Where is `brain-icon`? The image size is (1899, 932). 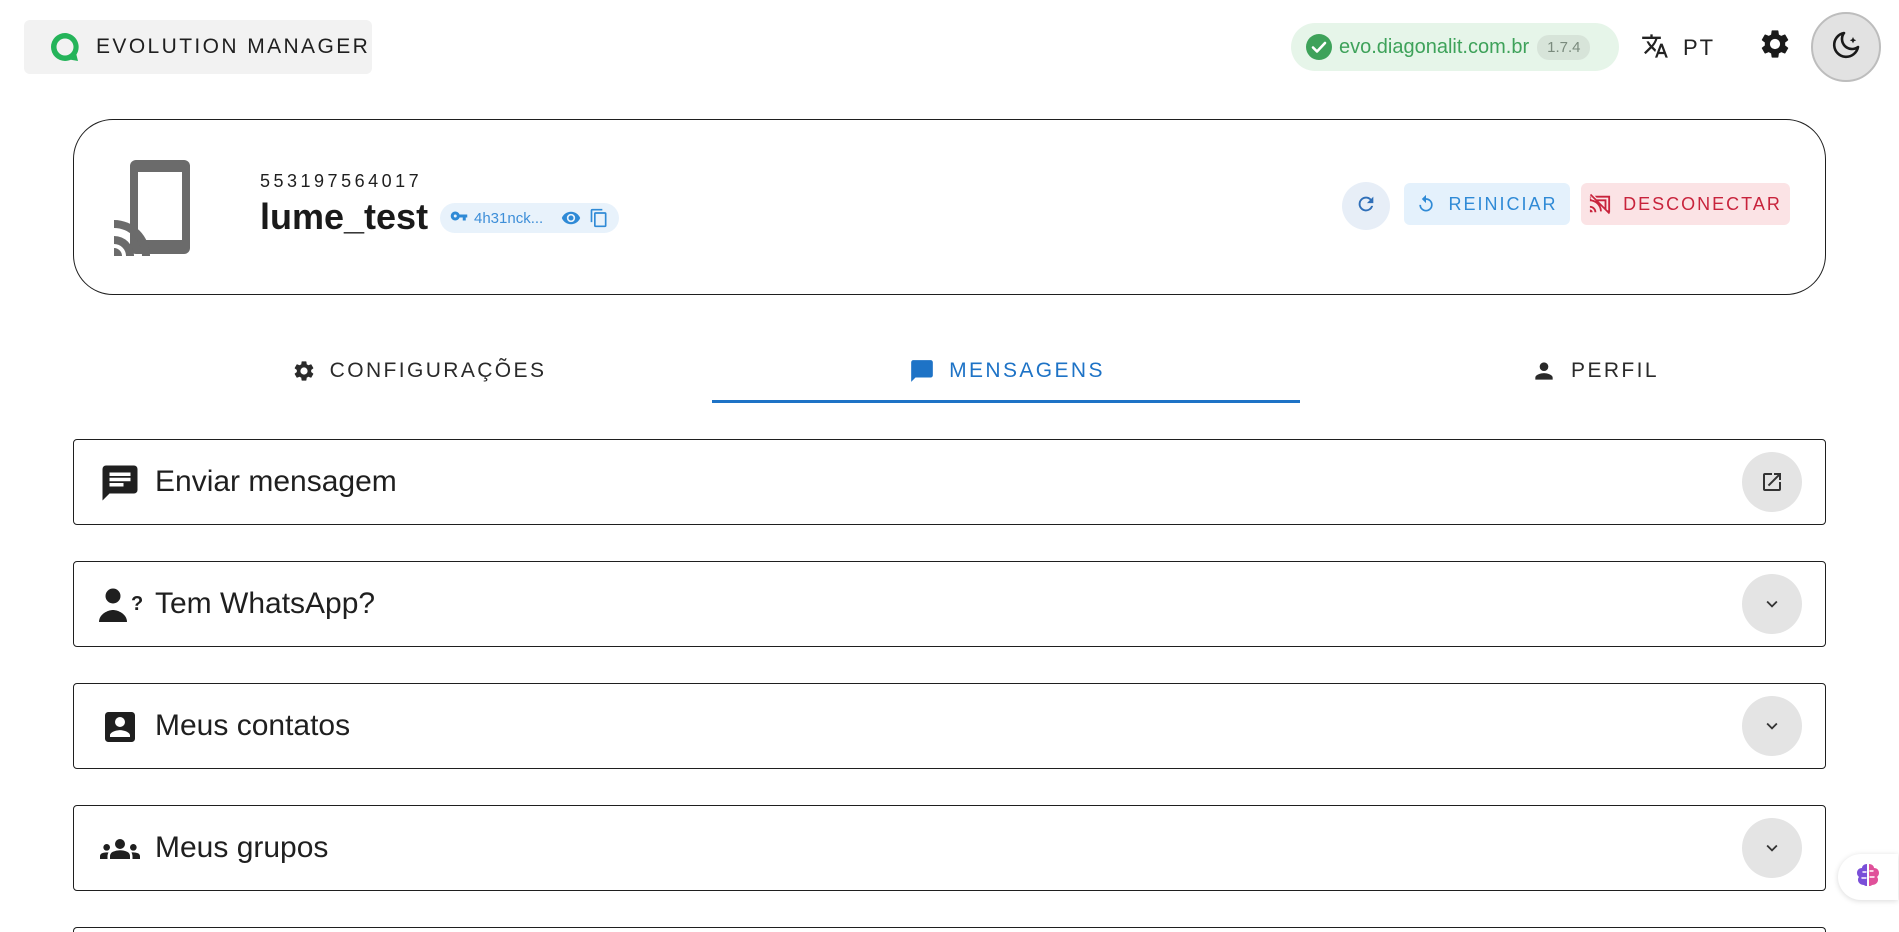 brain-icon is located at coordinates (1868, 877).